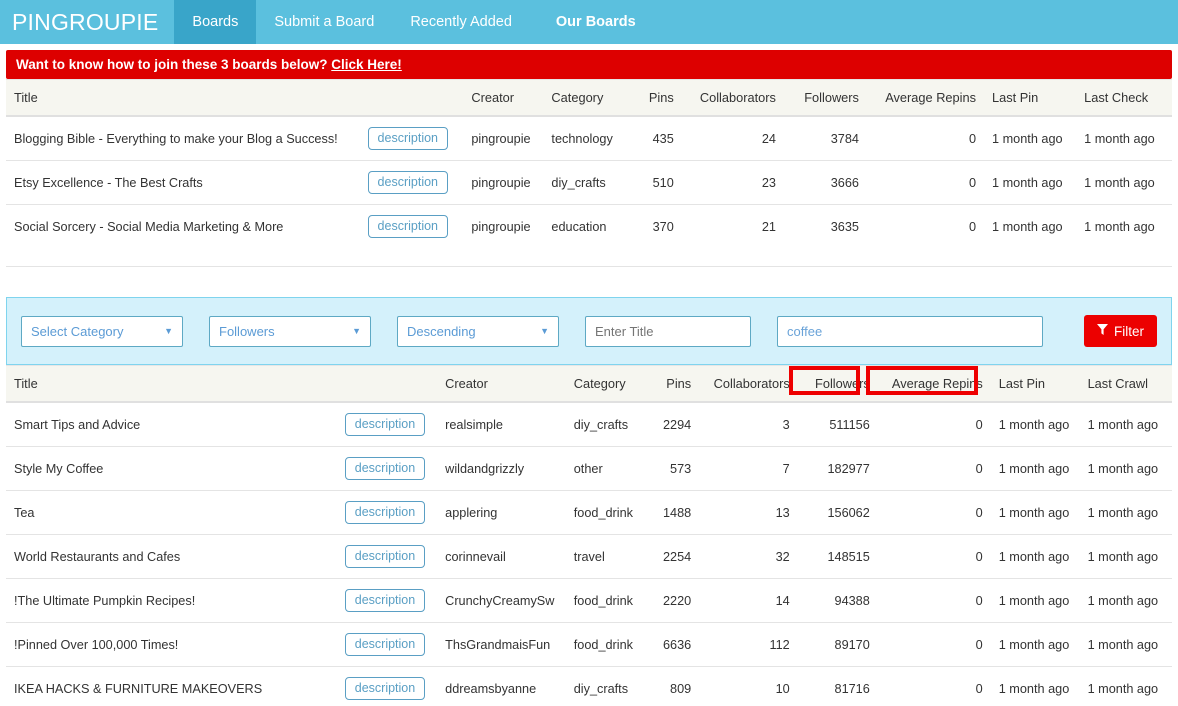 This screenshot has height=706, width=1178. What do you see at coordinates (677, 424) in the screenshot?
I see `cell-pins: 2294` at bounding box center [677, 424].